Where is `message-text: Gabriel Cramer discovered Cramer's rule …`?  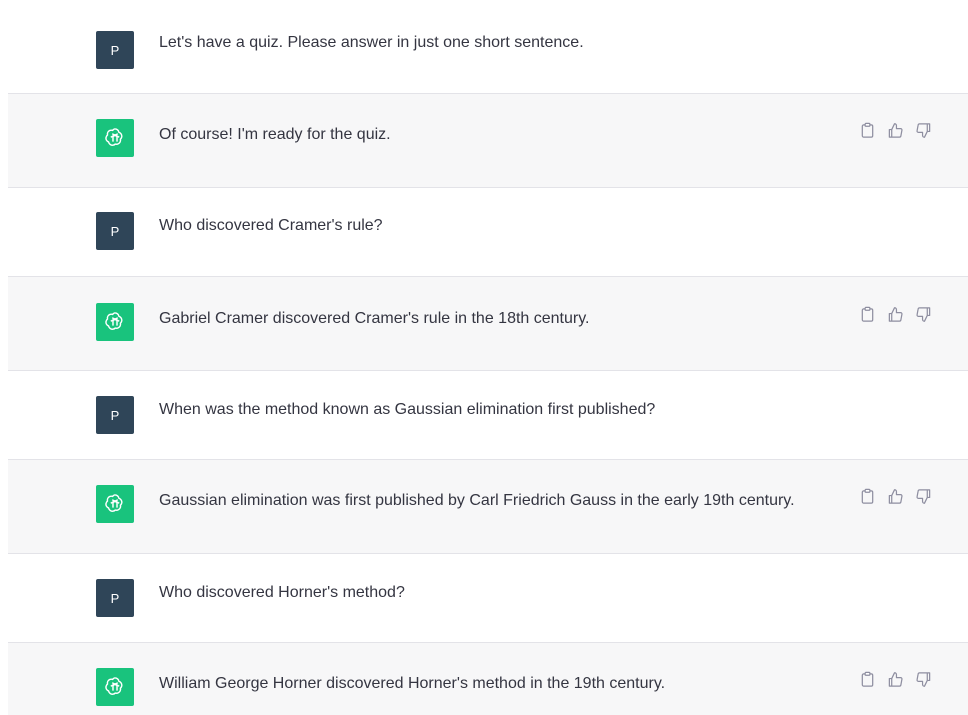
message-text: Gabriel Cramer discovered Cramer's rule … is located at coordinates (374, 318).